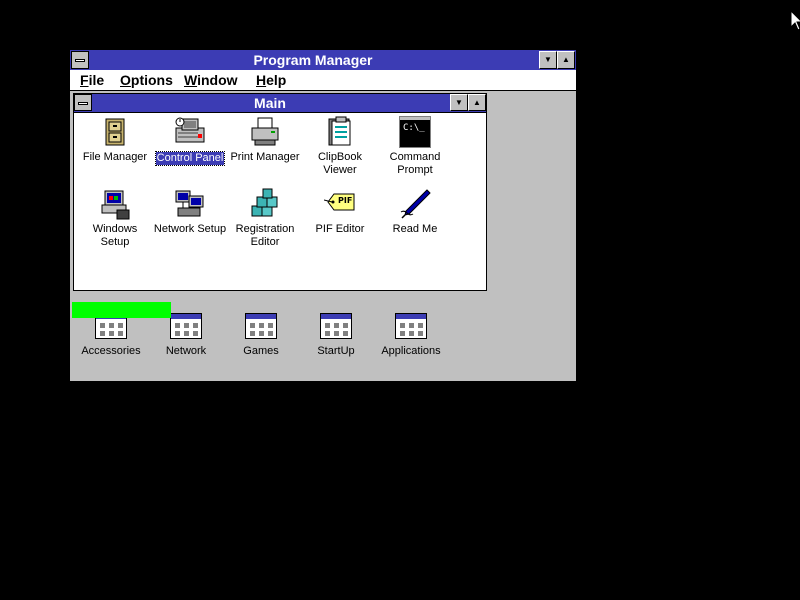 The height and width of the screenshot is (600, 800). I want to click on windows-setup-icon, so click(115, 204).